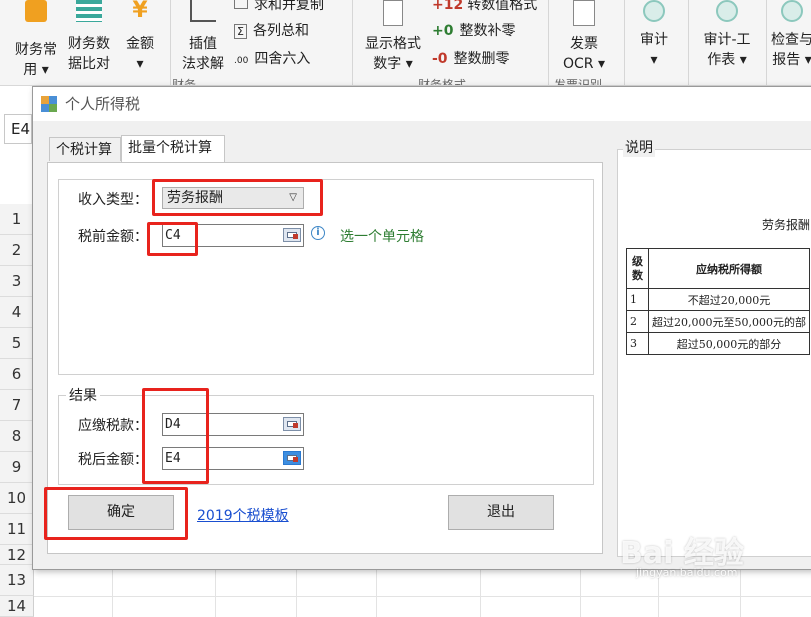  What do you see at coordinates (113, 200) in the screenshot?
I see `income-type-label: 收入类型：` at bounding box center [113, 200].